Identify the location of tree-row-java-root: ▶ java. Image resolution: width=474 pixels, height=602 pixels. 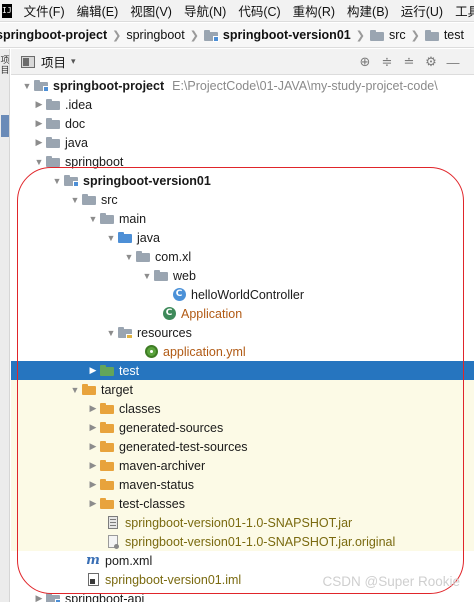
(242, 142).